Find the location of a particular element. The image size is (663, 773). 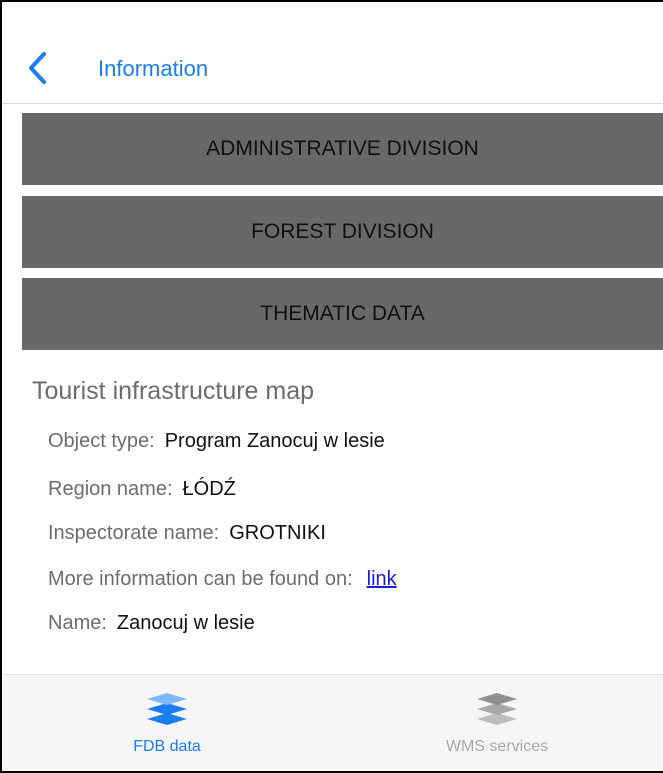

inspectorate-label: Inspectorate name: is located at coordinates (134, 533).